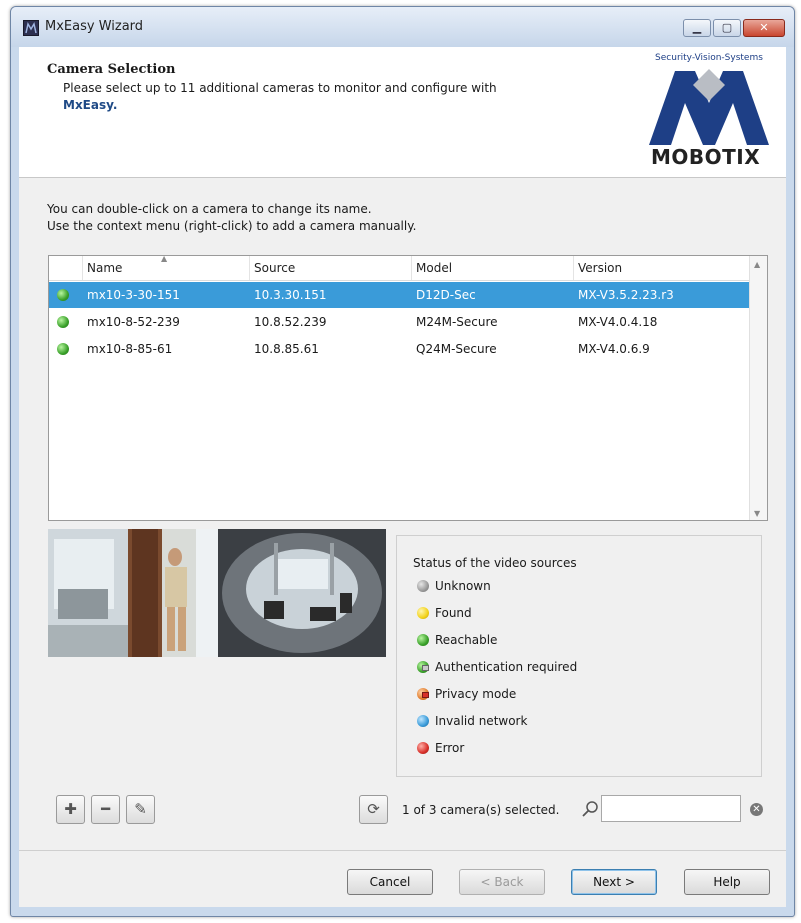 The height and width of the screenshot is (923, 801). I want to click on title-bar: MxEasy Wizard ▁ ▢ ✕, so click(402, 27).